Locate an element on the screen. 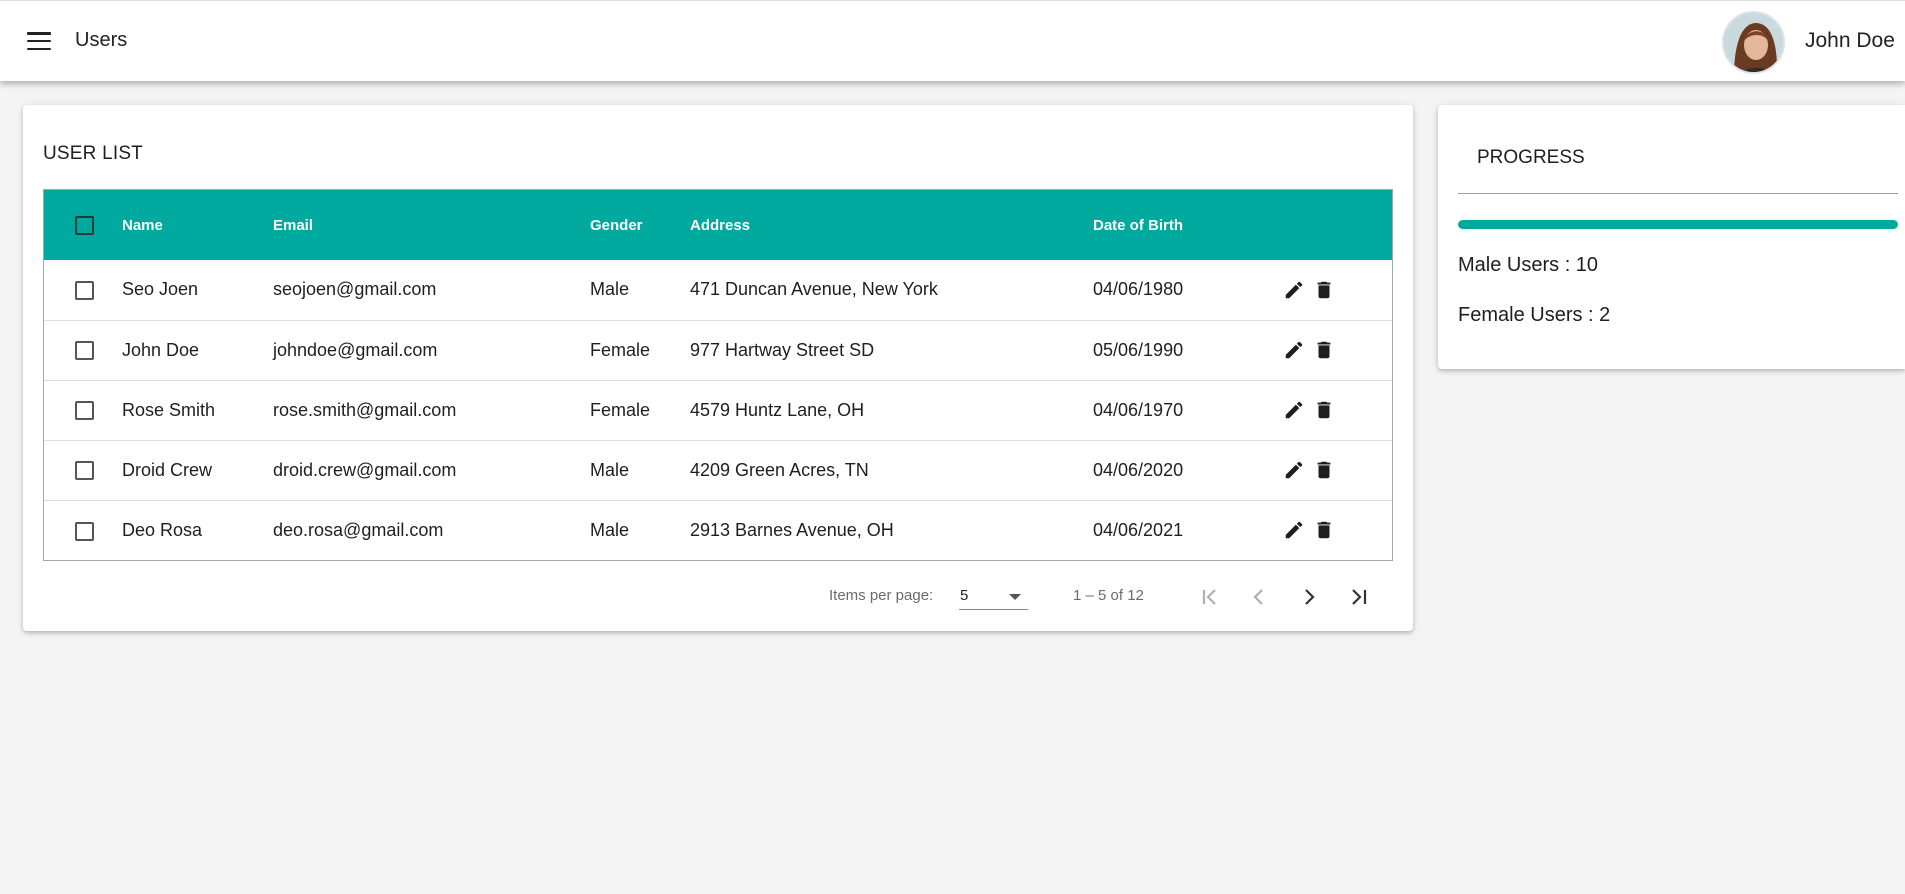  cell-date-of-birth: 04/06/1970 is located at coordinates (1138, 409).